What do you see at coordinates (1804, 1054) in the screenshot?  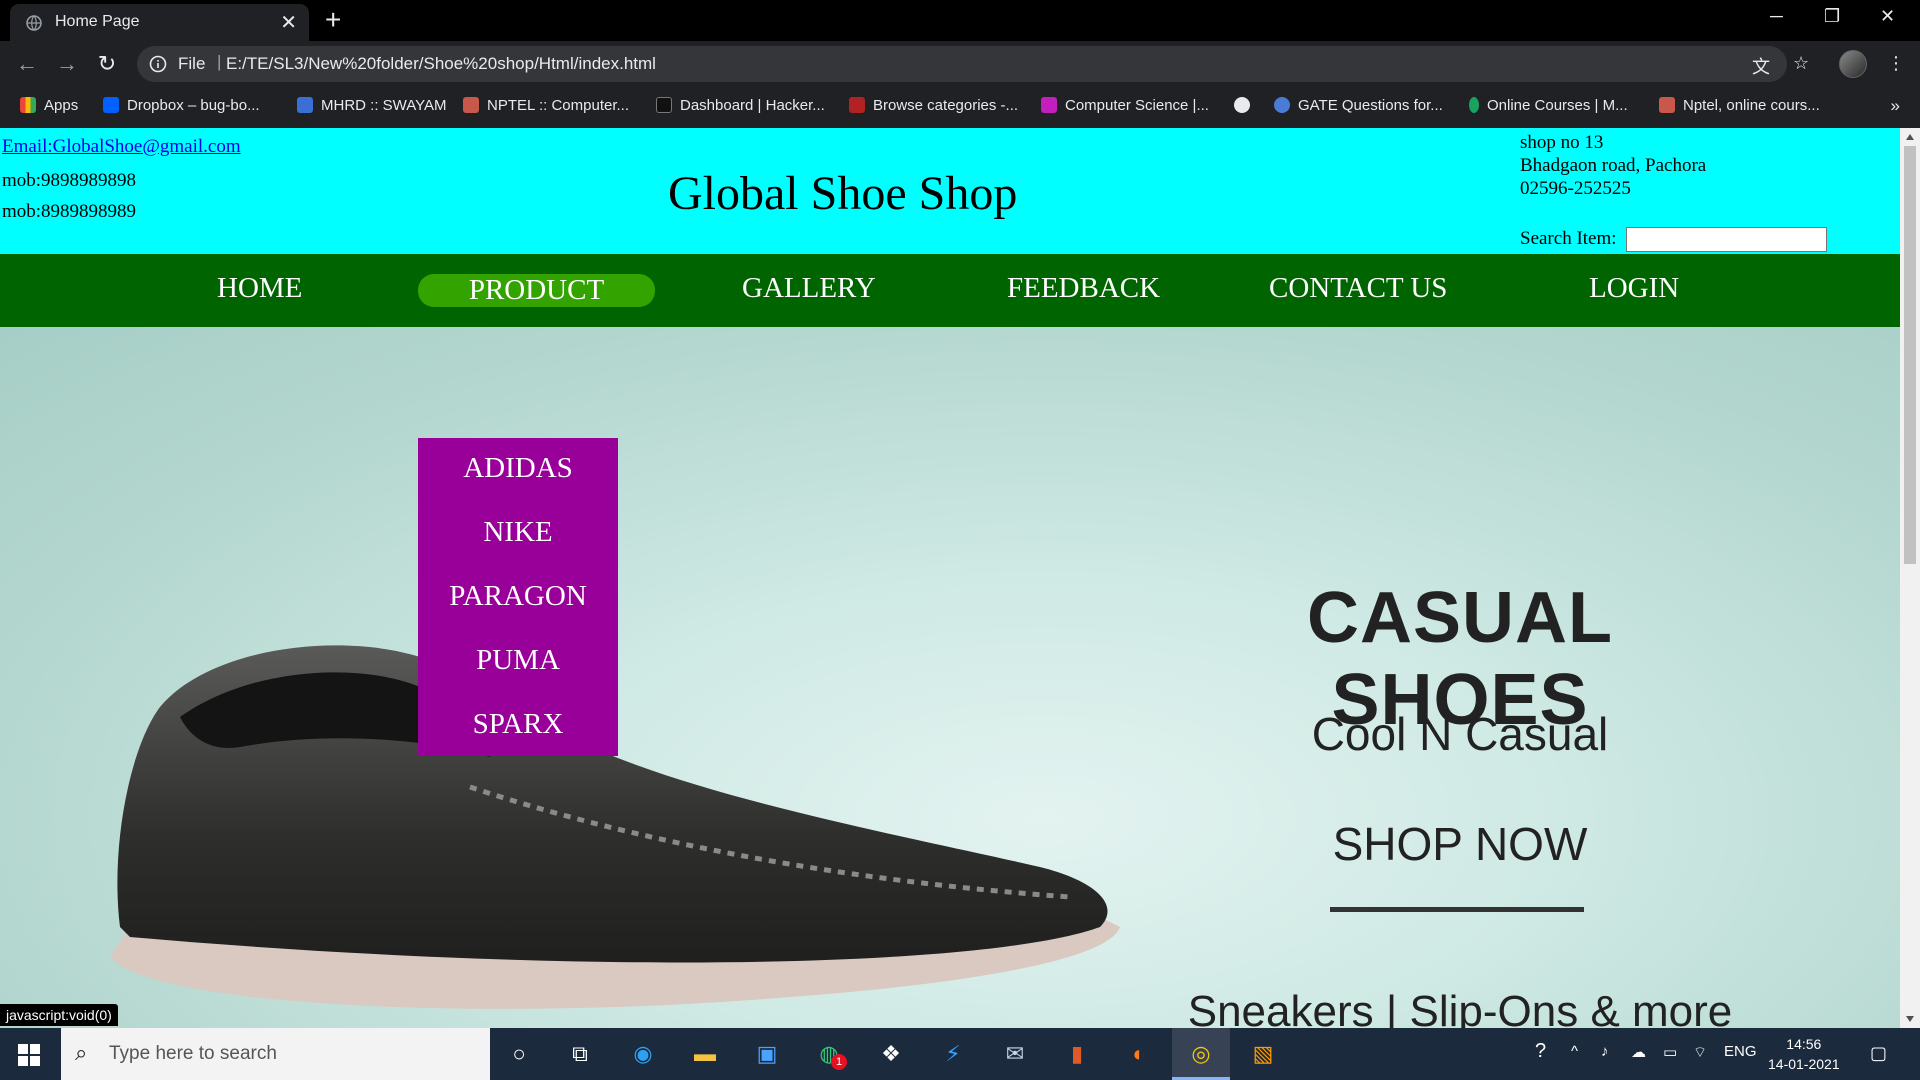 I see `system-clock: 14:56 14-01-2021` at bounding box center [1804, 1054].